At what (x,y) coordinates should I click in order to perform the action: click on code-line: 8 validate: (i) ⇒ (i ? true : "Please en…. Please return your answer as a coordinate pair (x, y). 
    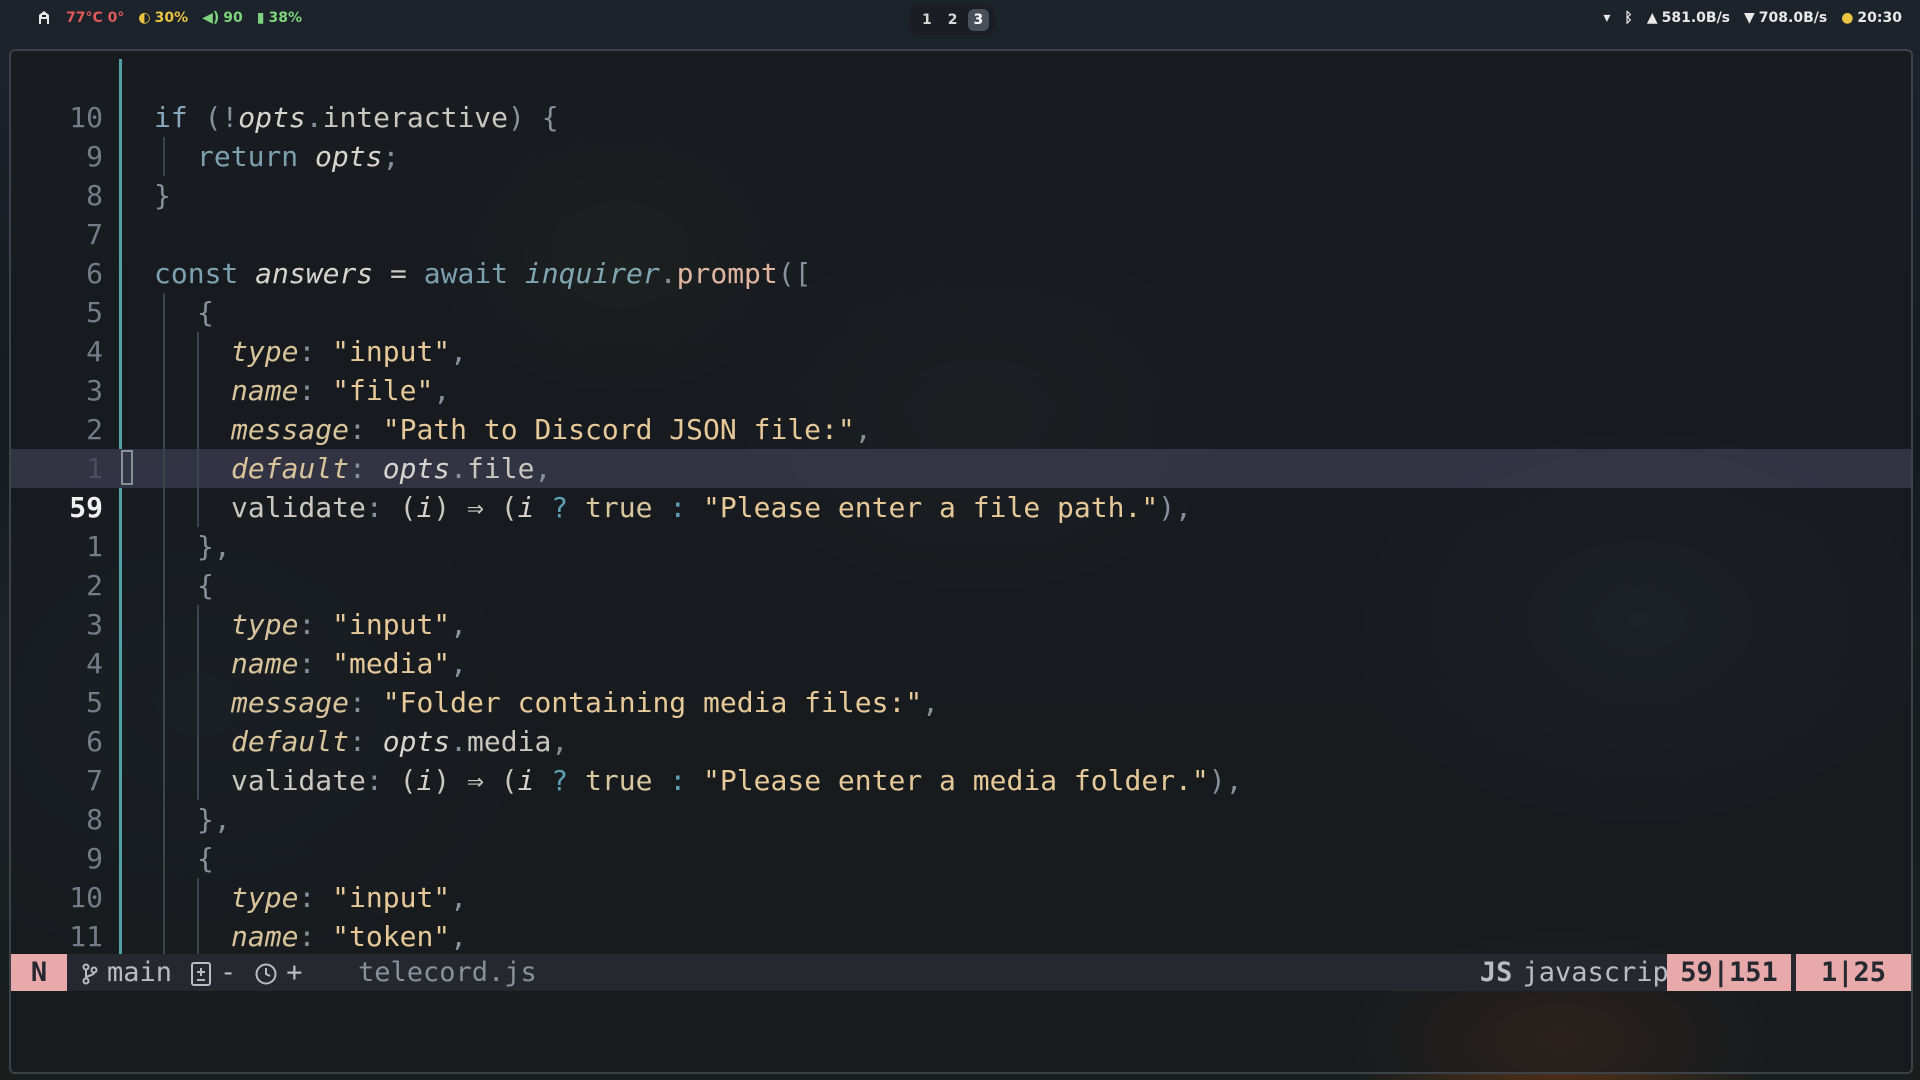
    Looking at the image, I should click on (961, 798).